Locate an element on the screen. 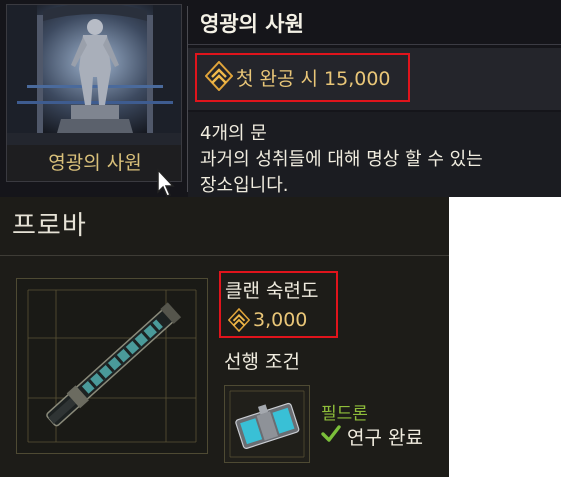 The height and width of the screenshot is (477, 561). prerequisite-label: 선행 조건 is located at coordinates (262, 362).